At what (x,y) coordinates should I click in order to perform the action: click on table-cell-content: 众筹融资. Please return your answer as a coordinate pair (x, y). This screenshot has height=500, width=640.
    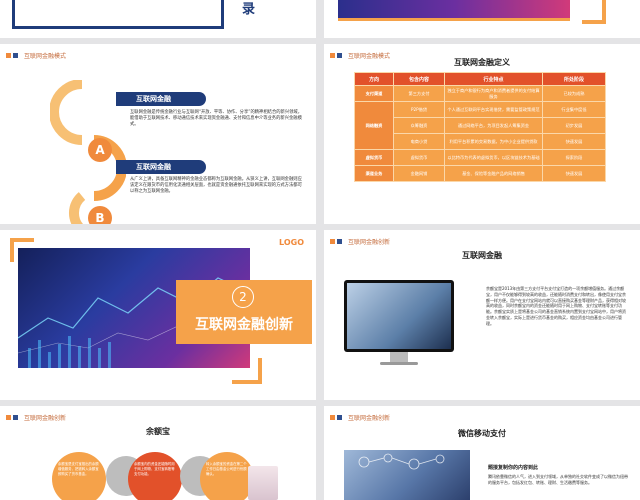
    Looking at the image, I should click on (419, 125).